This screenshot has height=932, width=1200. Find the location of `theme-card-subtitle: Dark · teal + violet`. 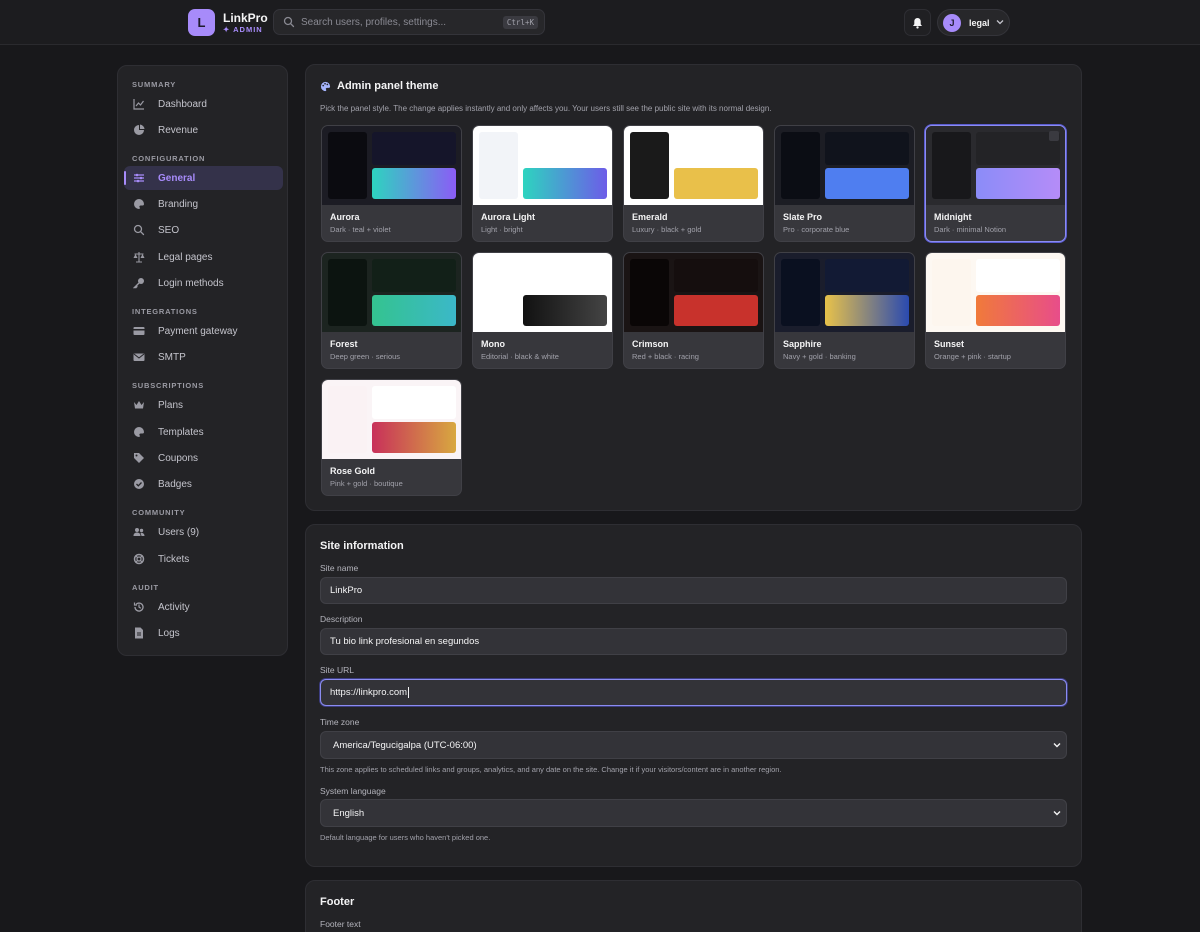

theme-card-subtitle: Dark · teal + violet is located at coordinates (360, 229).